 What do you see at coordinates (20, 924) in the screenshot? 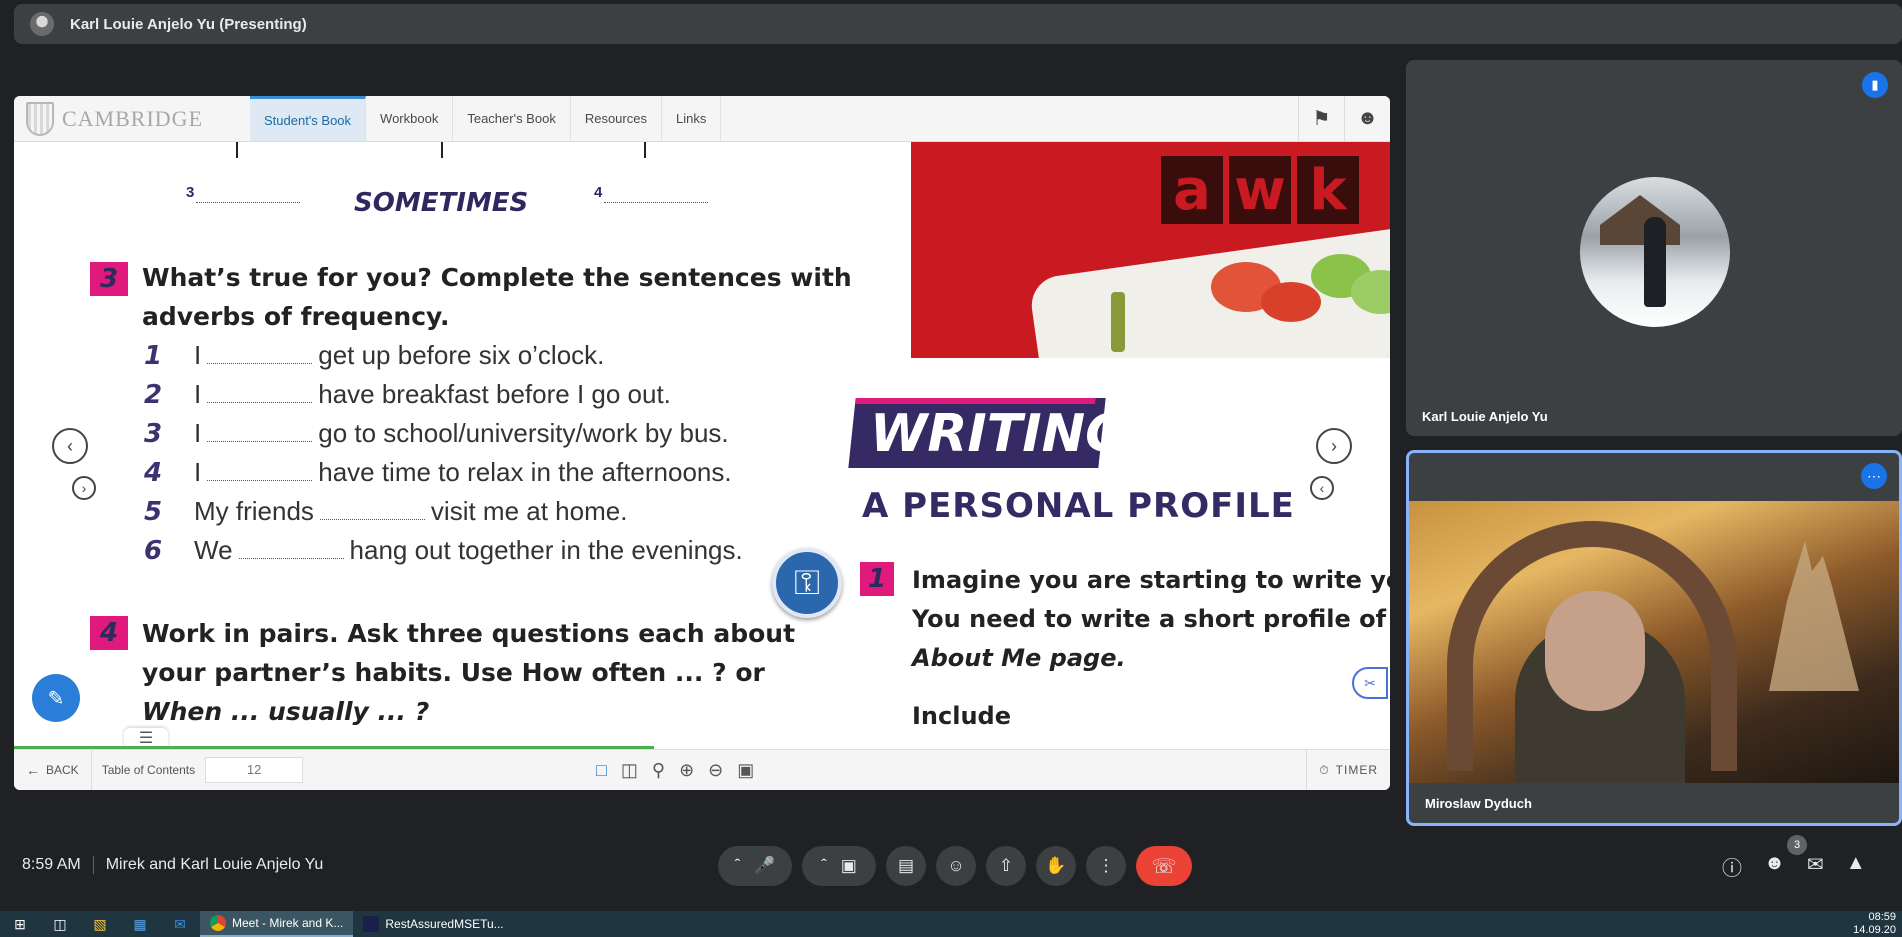
I see `windows-start-icon: ⊞` at bounding box center [20, 924].